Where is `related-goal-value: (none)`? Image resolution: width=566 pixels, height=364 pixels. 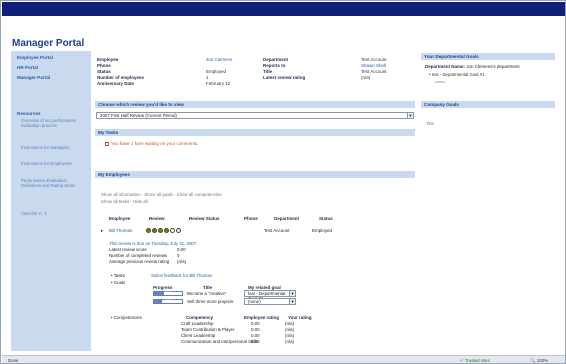 related-goal-value: (none) is located at coordinates (254, 301).